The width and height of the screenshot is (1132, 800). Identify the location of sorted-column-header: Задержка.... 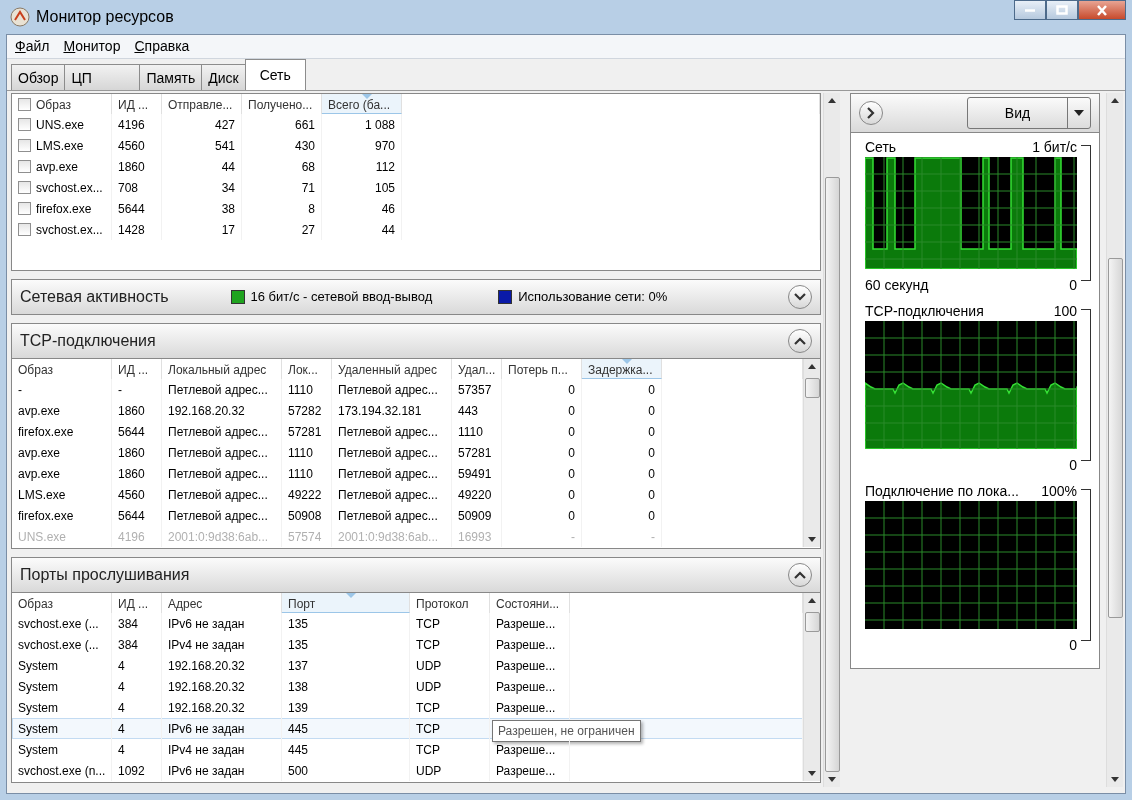
(622, 369).